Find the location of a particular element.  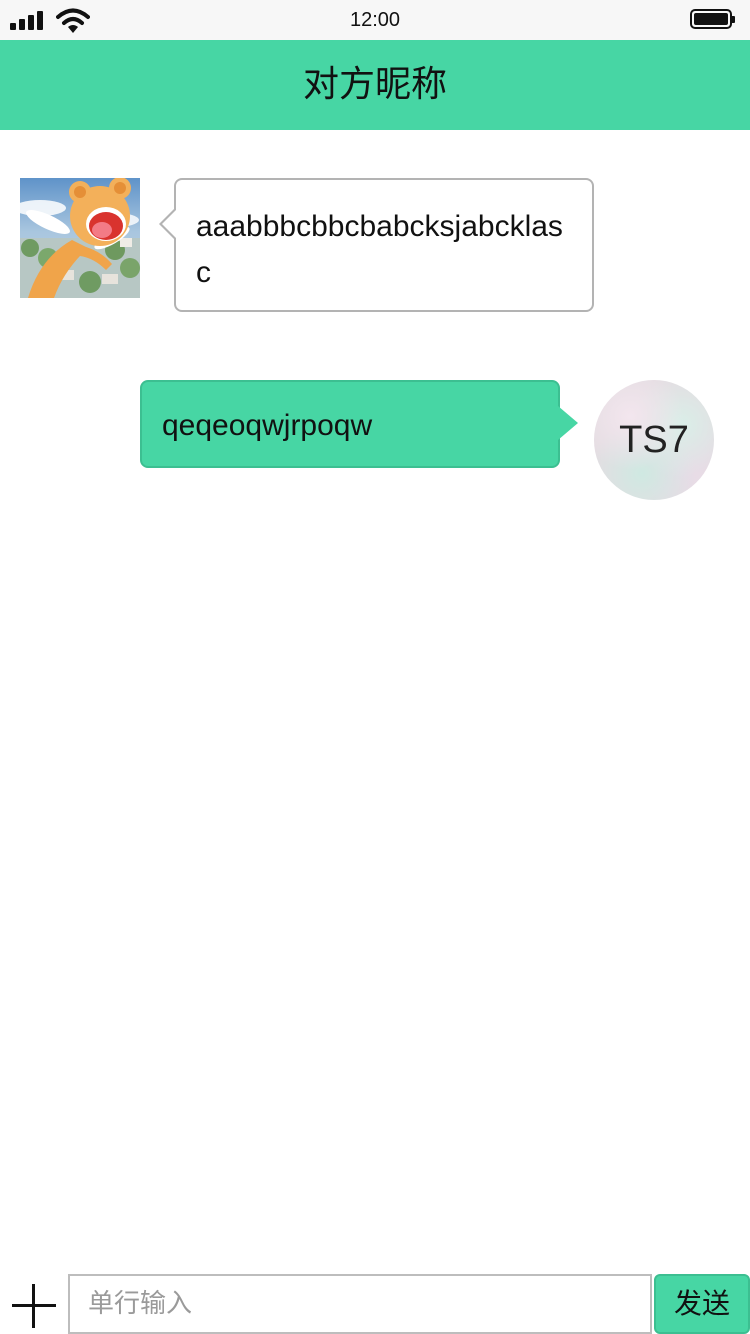

status-time: 12:00 is located at coordinates (375, 20).